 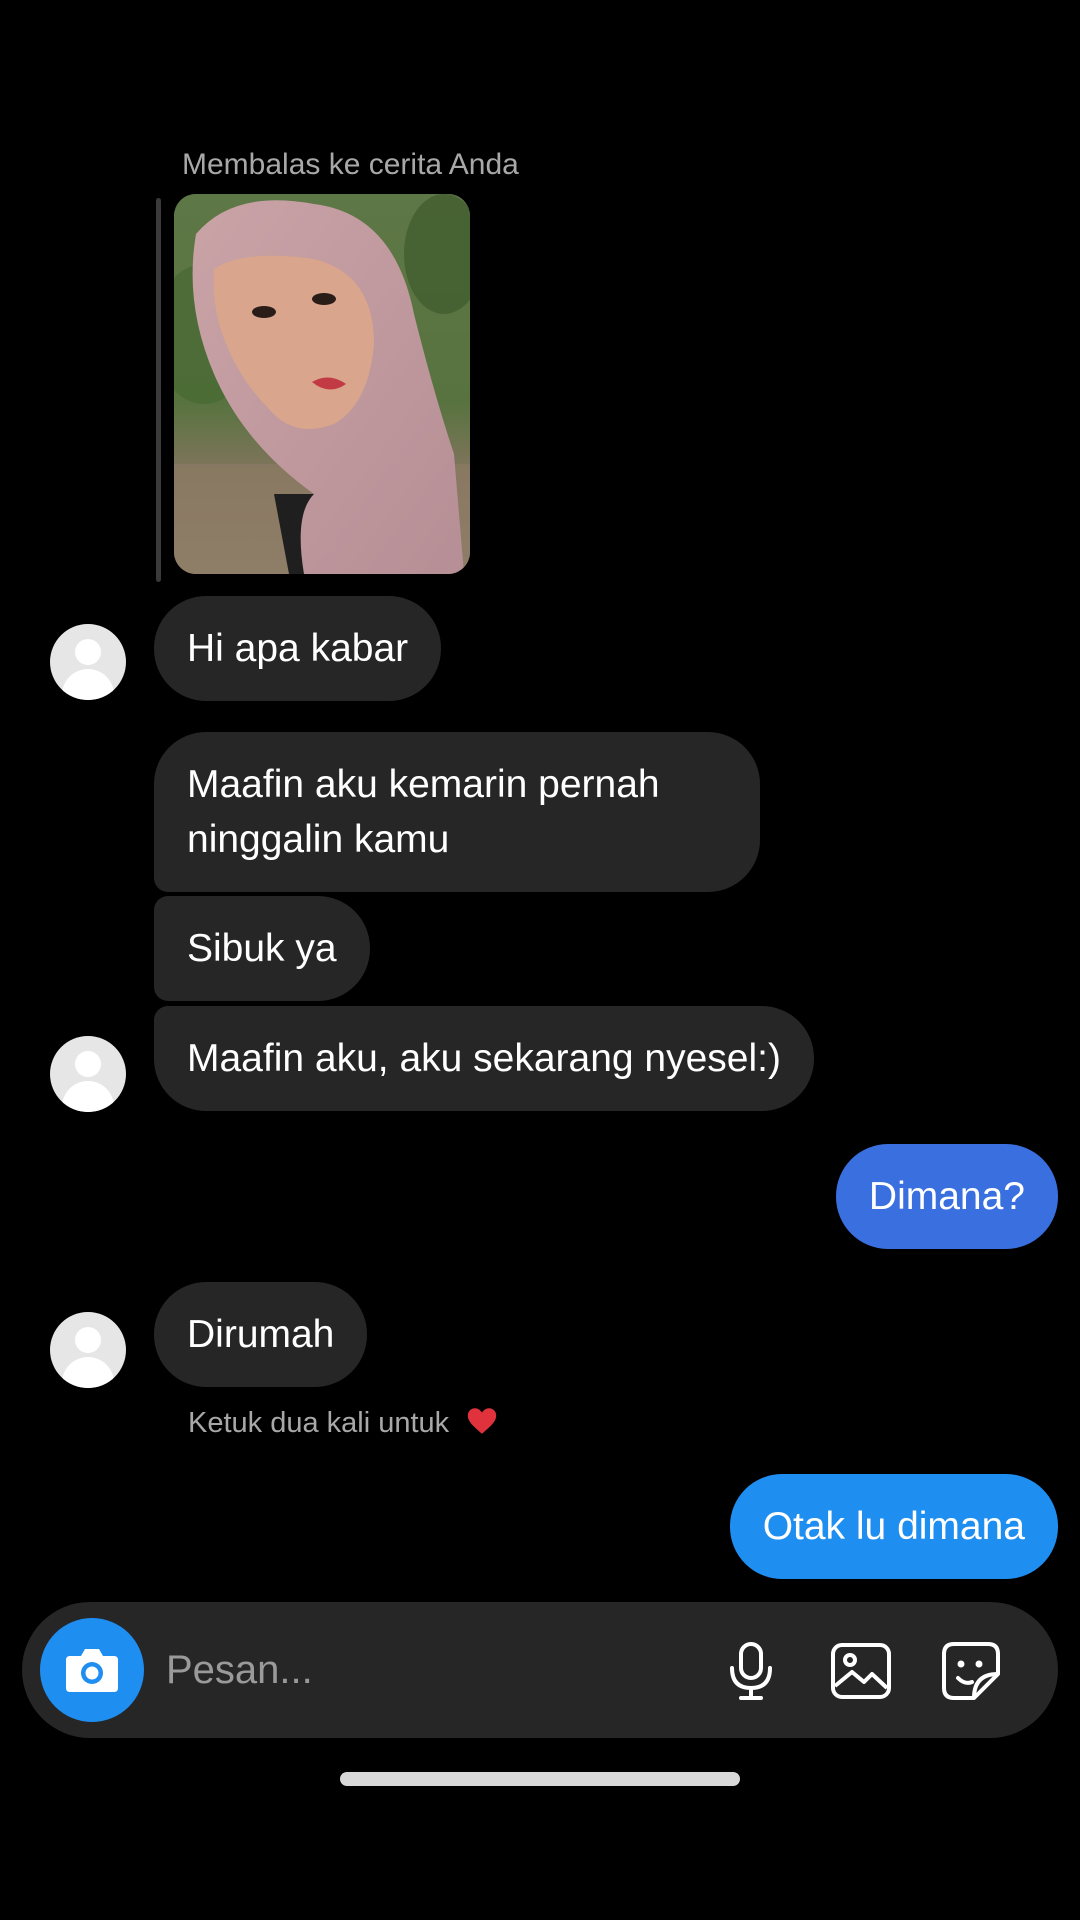 I want to click on hint-text: Ketuk dua kali untuk, so click(x=319, y=1423).